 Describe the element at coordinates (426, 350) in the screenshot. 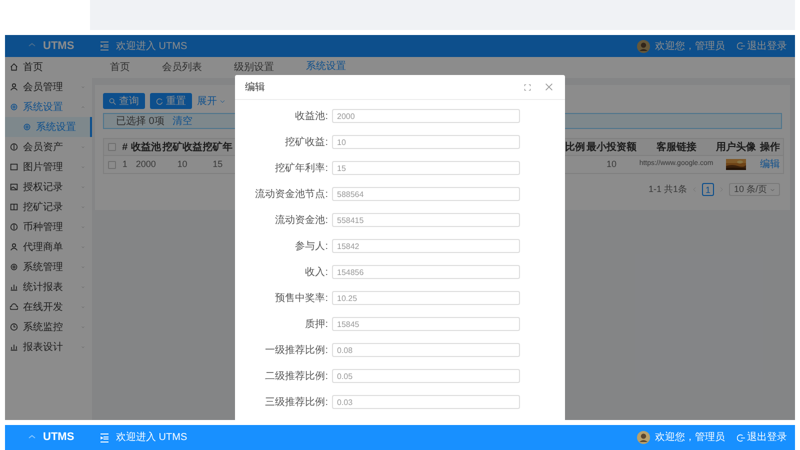

I see `input-field: 0.08` at that location.